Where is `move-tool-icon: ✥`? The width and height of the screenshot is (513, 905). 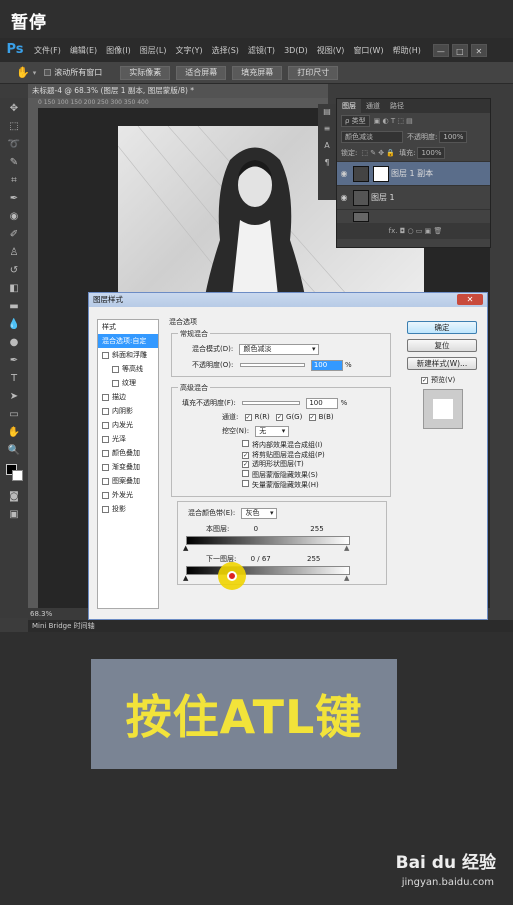
move-tool-icon: ✥ is located at coordinates (14, 109).